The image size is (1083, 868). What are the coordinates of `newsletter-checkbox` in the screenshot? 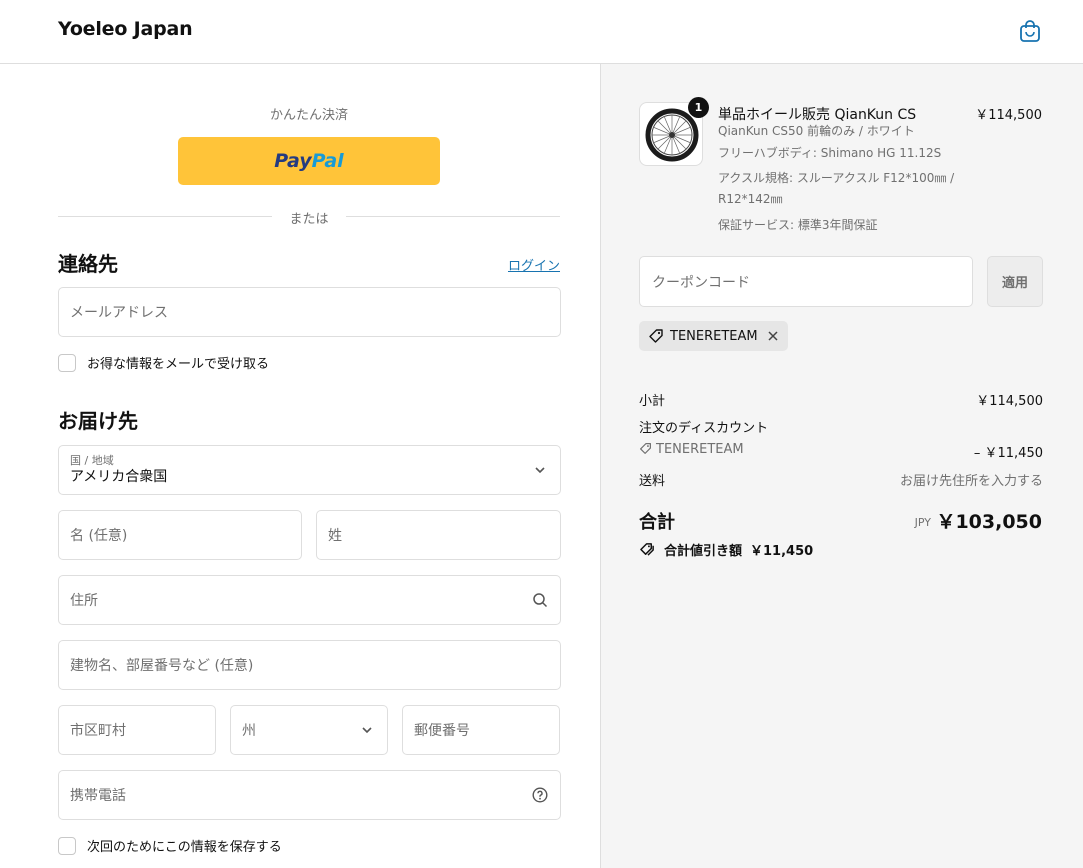 It's located at (67, 362).